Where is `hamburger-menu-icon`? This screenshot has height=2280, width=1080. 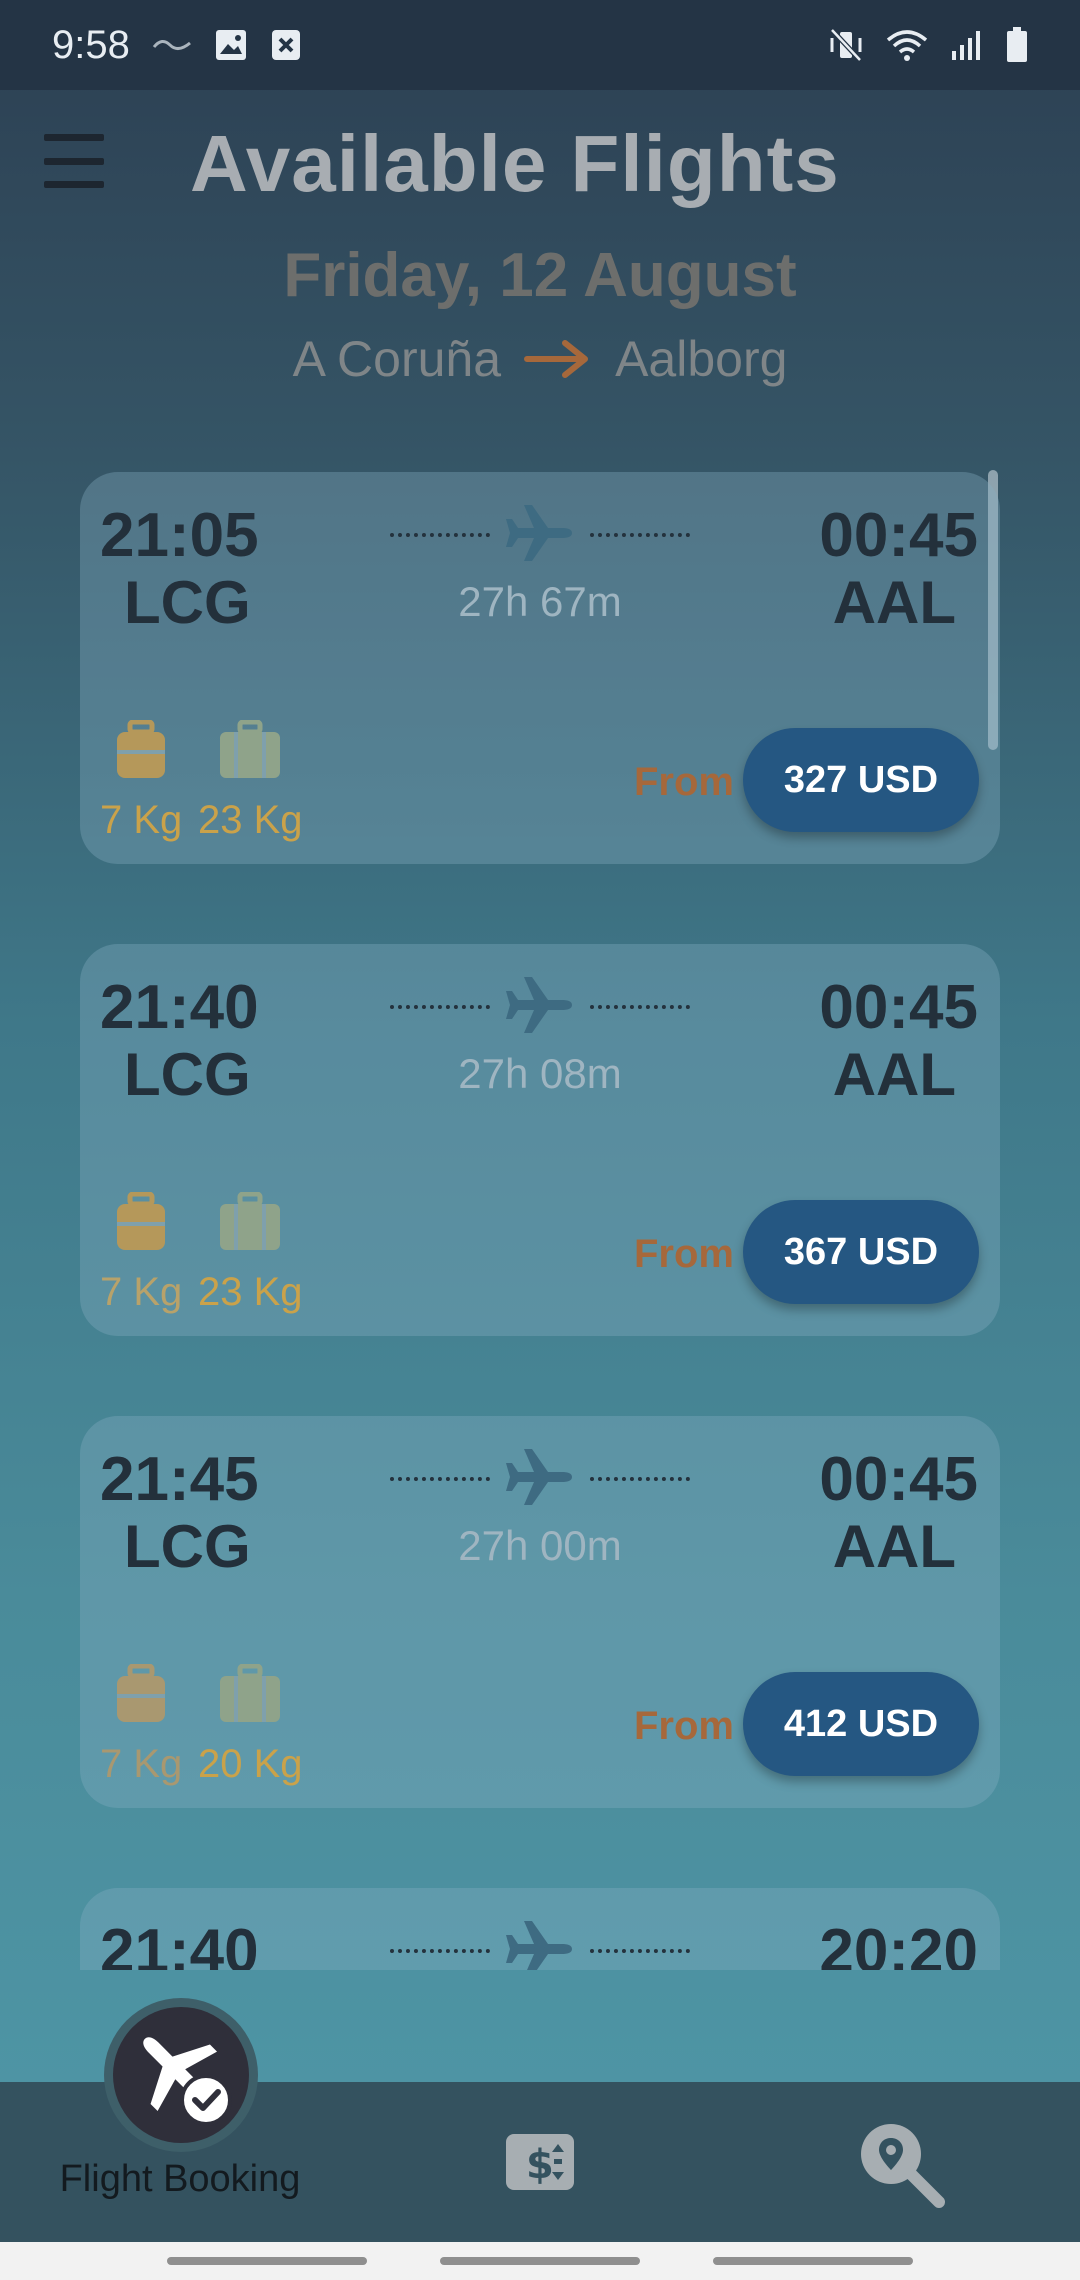 hamburger-menu-icon is located at coordinates (74, 161).